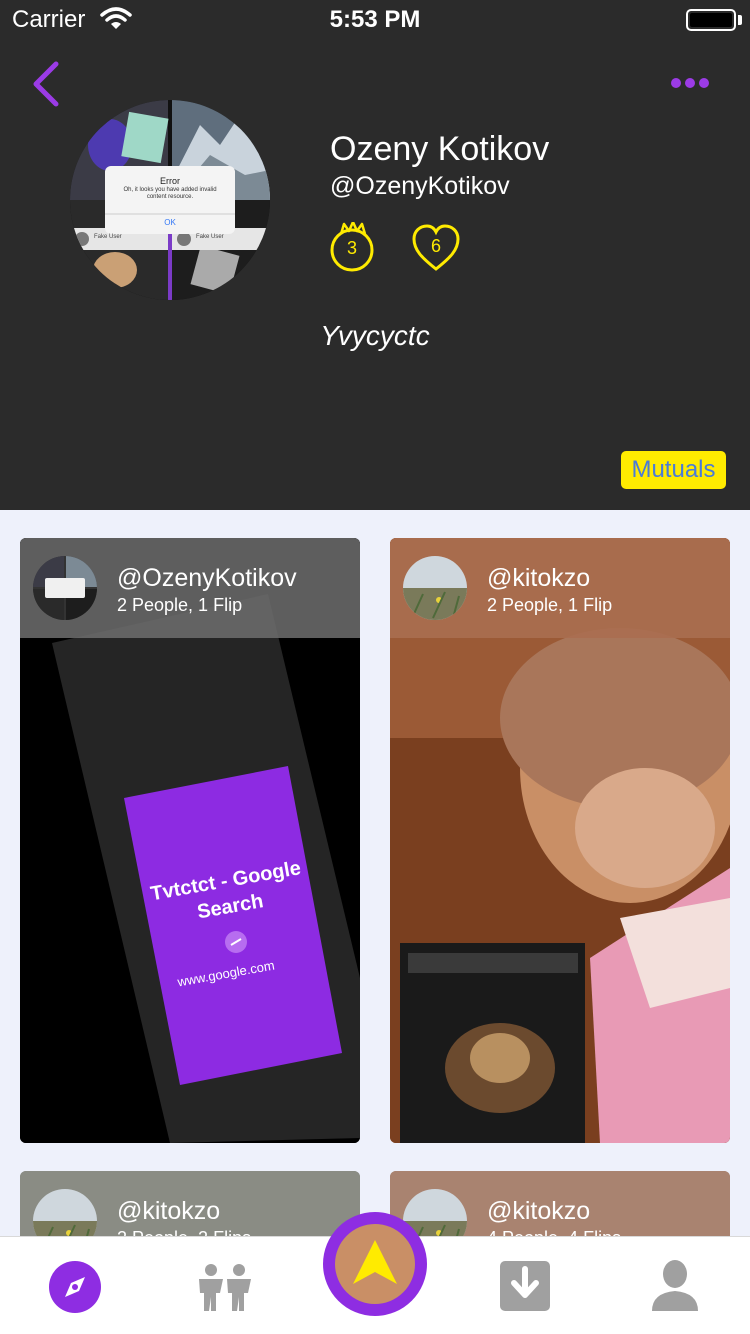  Describe the element at coordinates (225, 1288) in the screenshot. I see `people-icon` at that location.